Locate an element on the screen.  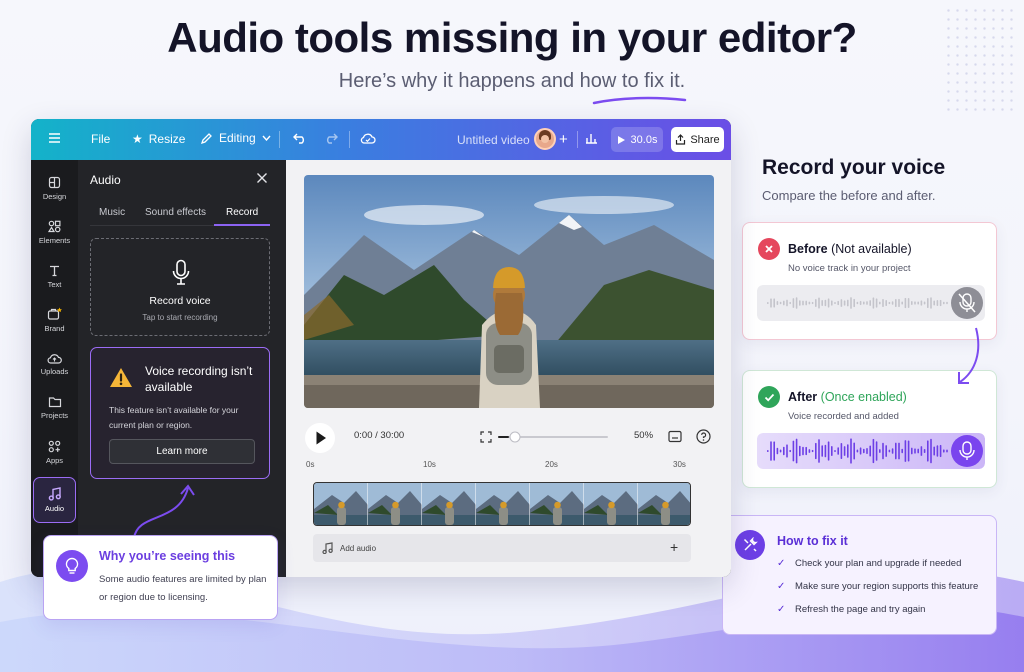
document-title: Untitled video is located at coordinates (493, 140).